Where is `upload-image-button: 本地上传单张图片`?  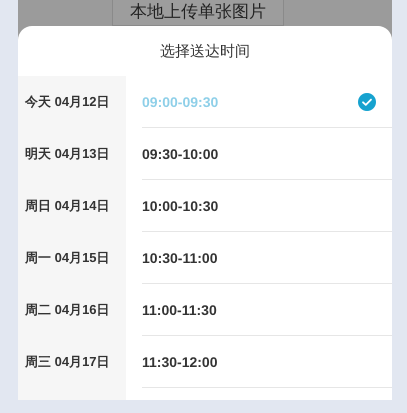
upload-image-button: 本地上传单张图片 is located at coordinates (198, 13).